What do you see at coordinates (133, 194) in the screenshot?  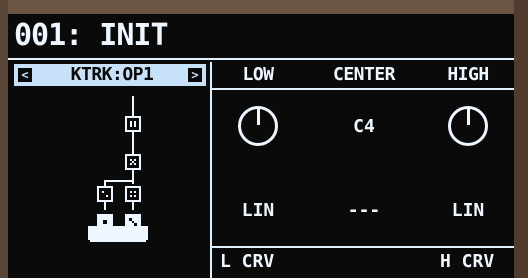 I see `operator-4-icon` at bounding box center [133, 194].